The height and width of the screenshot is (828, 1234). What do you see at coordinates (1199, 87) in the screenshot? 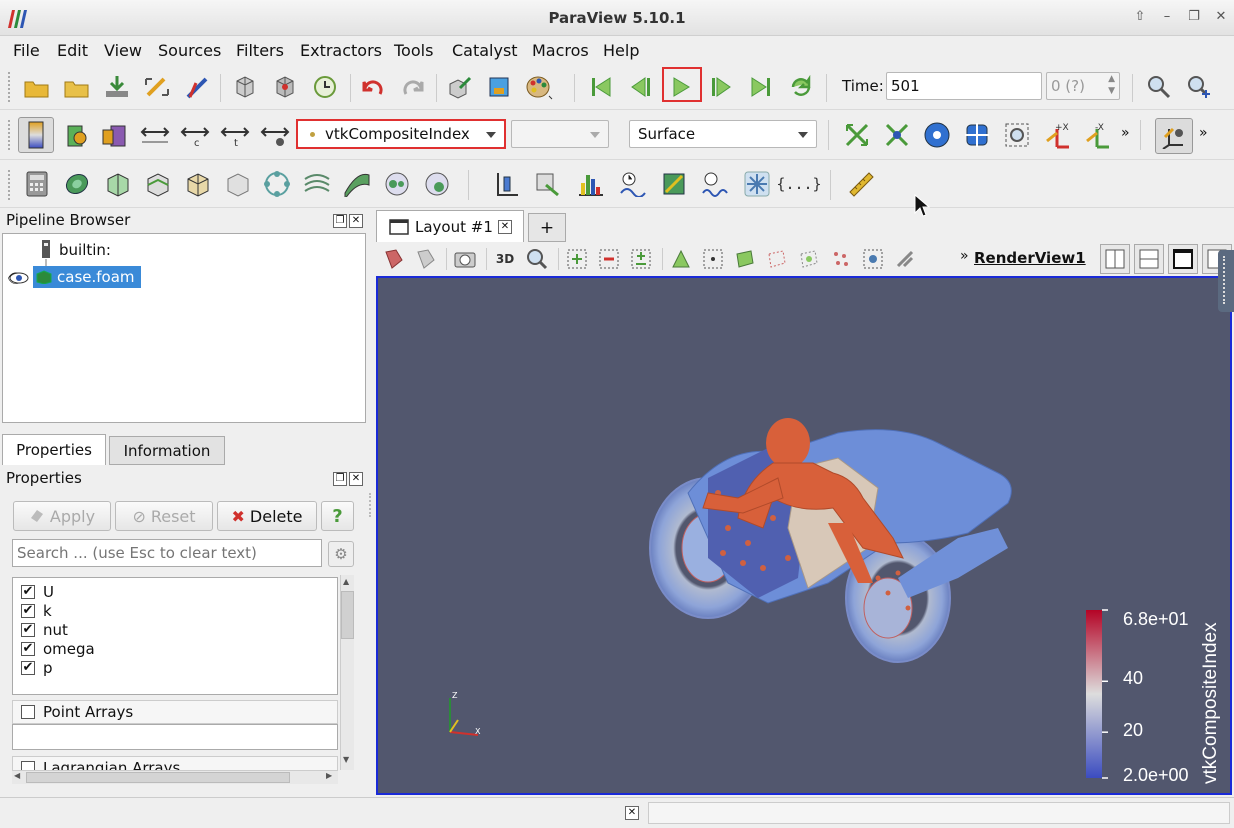
I see `zoom-closest-icon` at bounding box center [1199, 87].